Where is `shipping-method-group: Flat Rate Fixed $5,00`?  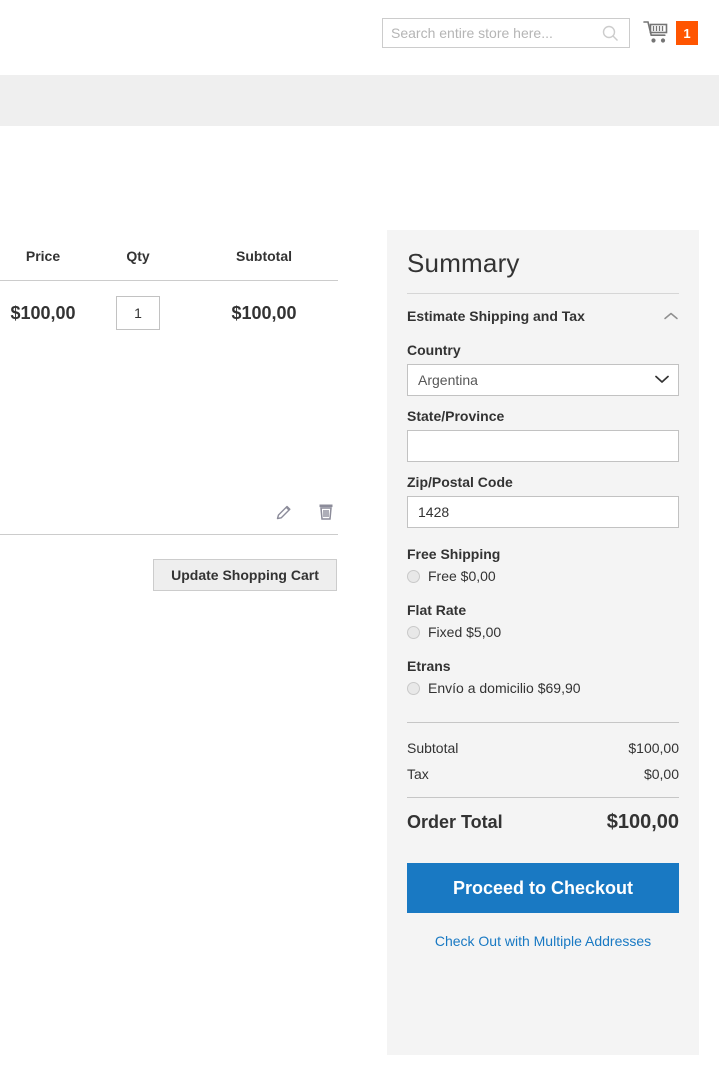 shipping-method-group: Flat Rate Fixed $5,00 is located at coordinates (543, 621).